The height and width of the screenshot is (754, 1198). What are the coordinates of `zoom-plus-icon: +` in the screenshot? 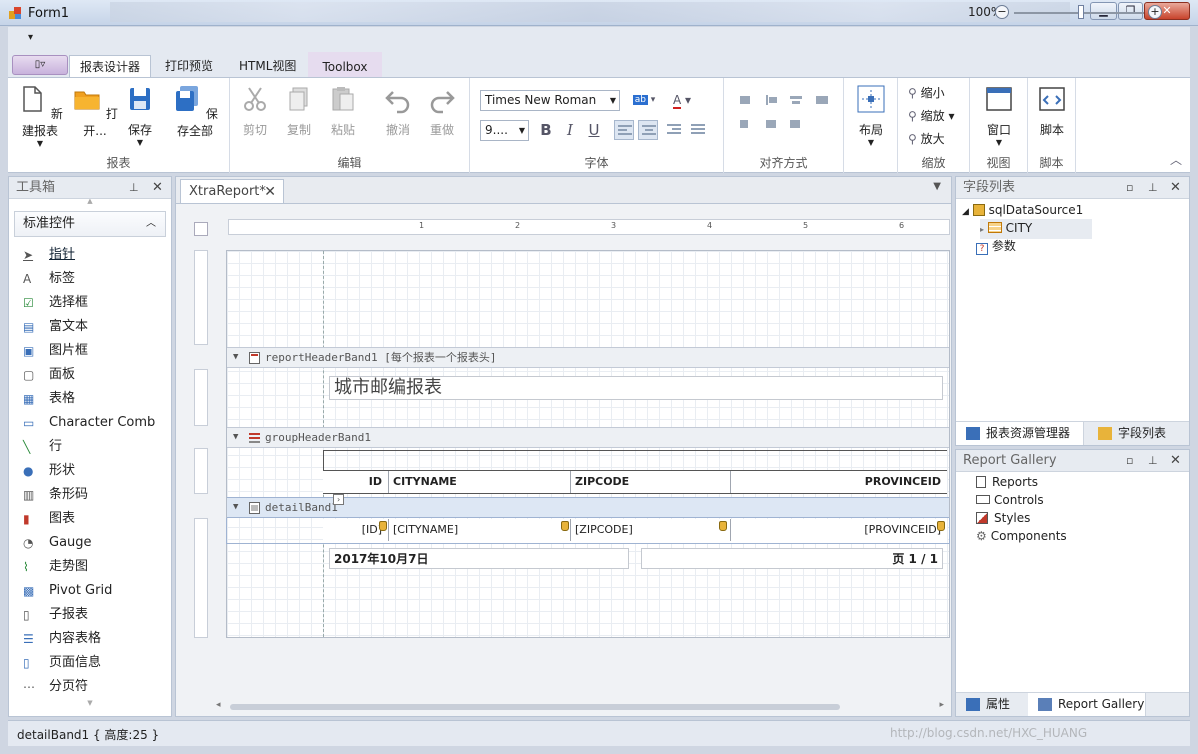 It's located at (1155, 12).